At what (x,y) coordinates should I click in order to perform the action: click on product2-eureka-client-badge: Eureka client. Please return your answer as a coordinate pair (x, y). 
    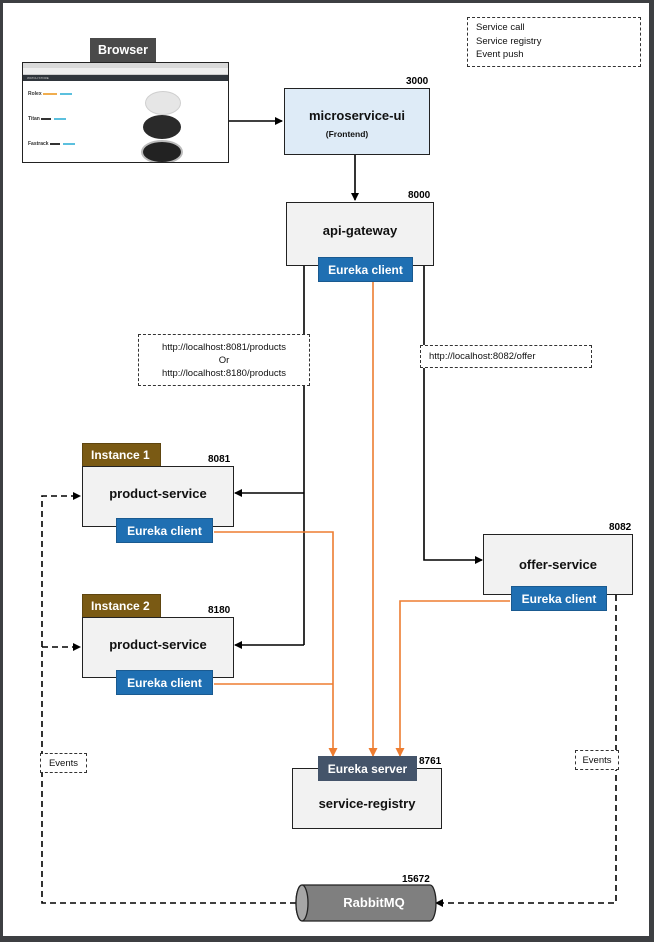
    Looking at the image, I should click on (164, 682).